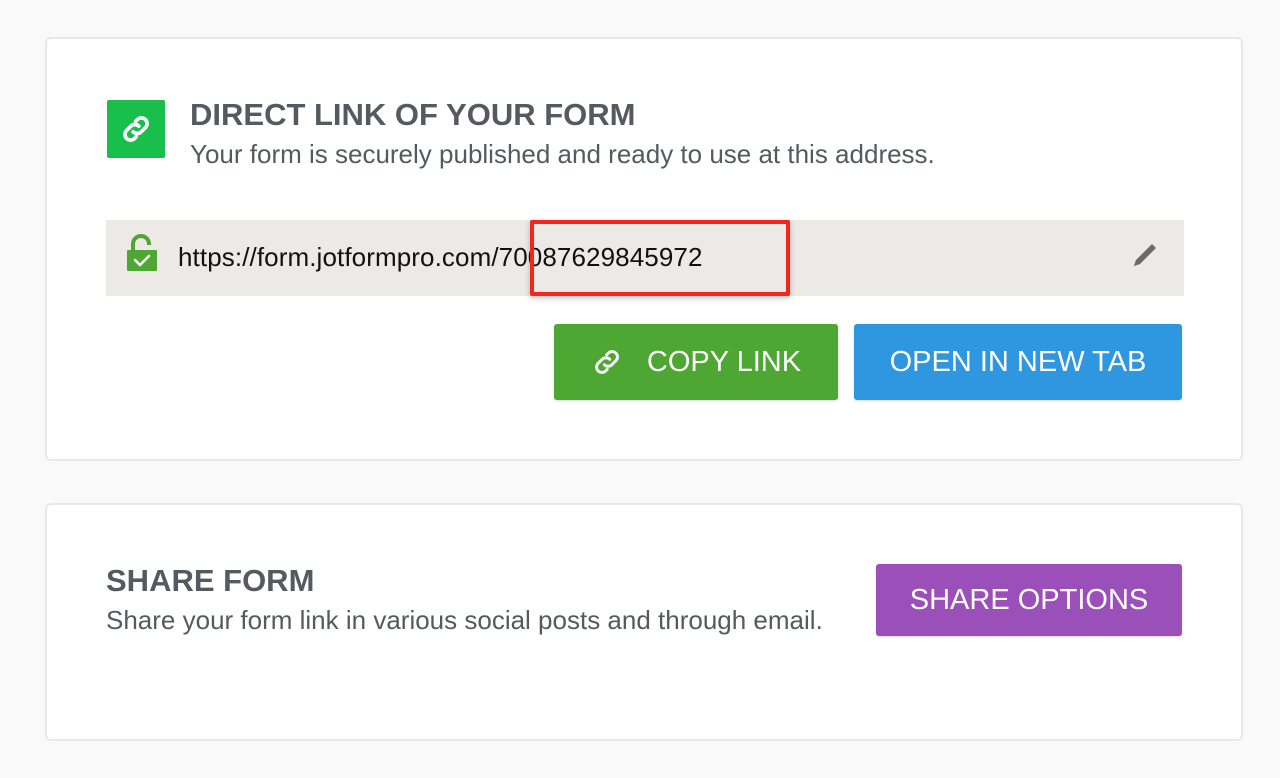 This screenshot has width=1280, height=778. I want to click on copy-link-button: COPY LINK, so click(696, 362).